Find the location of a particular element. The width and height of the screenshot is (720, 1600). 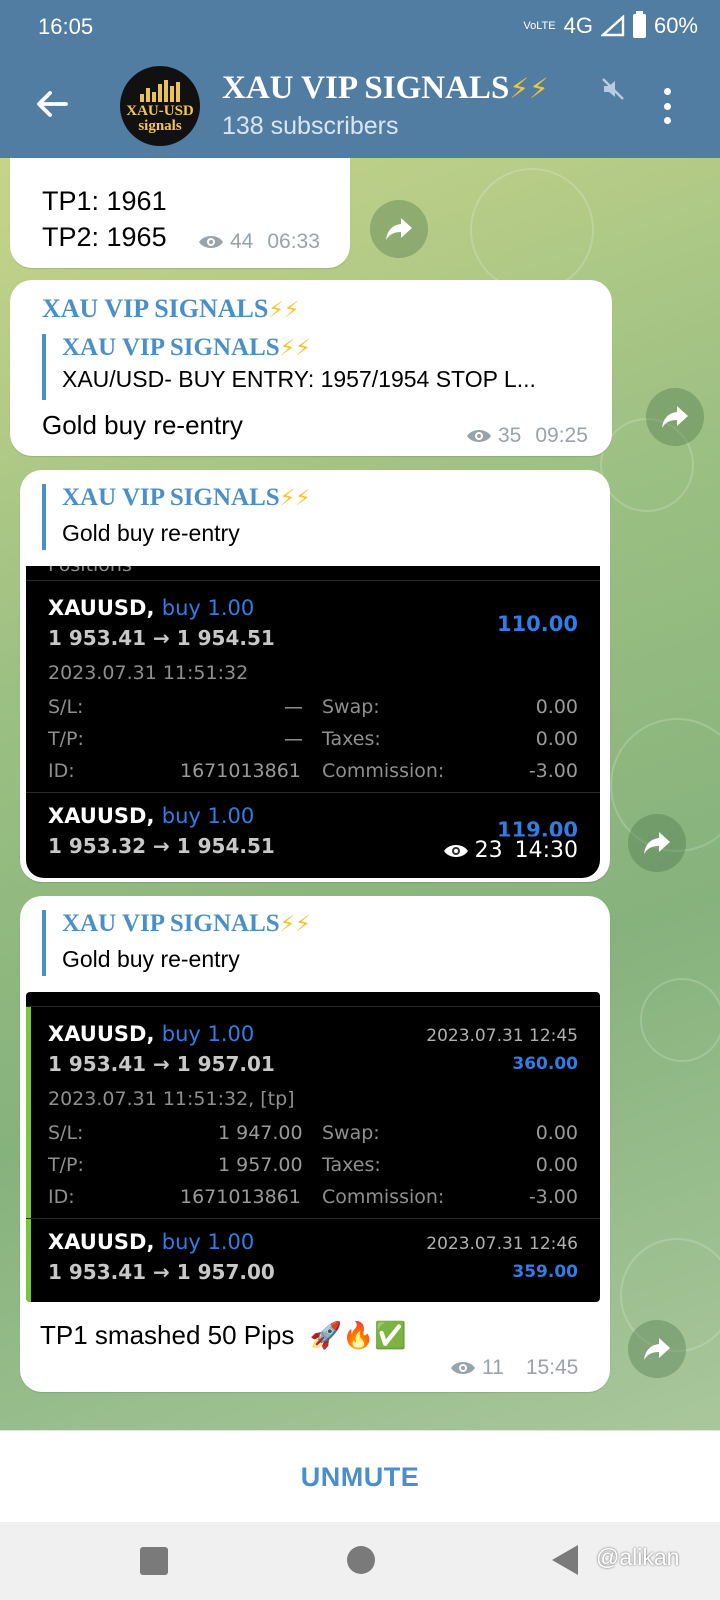

volte-icon: VoLTE is located at coordinates (539, 25).